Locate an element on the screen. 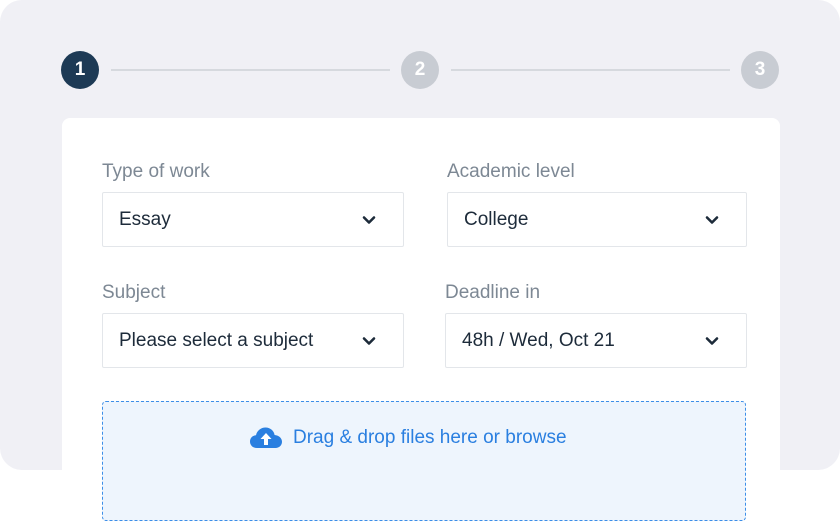 This screenshot has height=521, width=840. step-1-number: 1 is located at coordinates (80, 69).